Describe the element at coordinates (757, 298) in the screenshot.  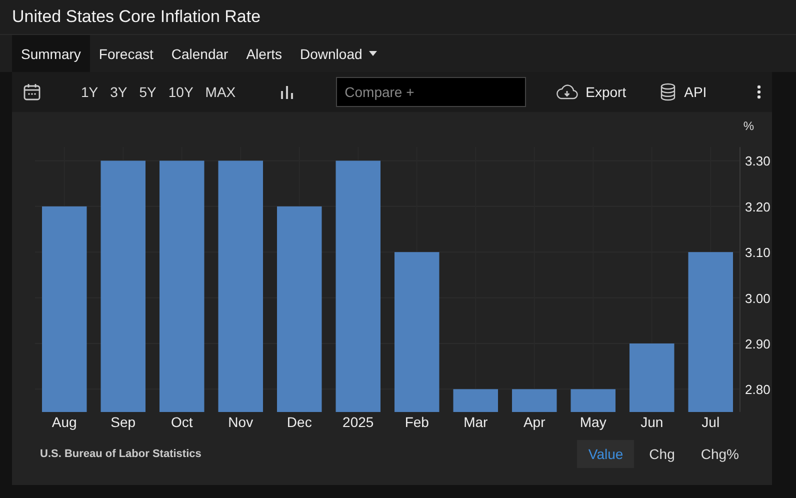
I see `axis-tick-label: 3.00` at that location.